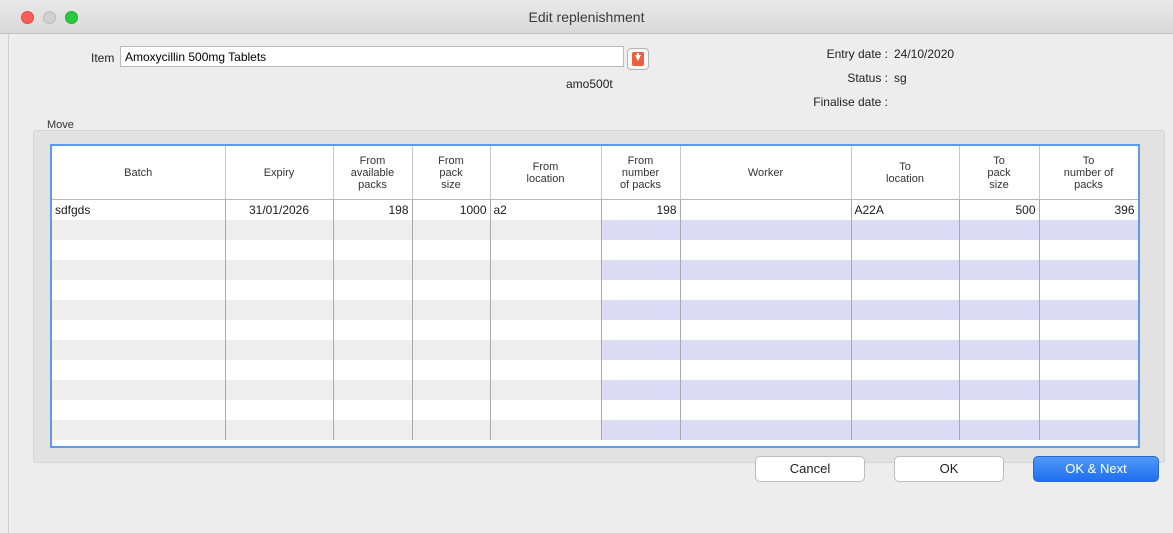 The width and height of the screenshot is (1173, 533). I want to click on cell-batch: sdfgds, so click(139, 209).